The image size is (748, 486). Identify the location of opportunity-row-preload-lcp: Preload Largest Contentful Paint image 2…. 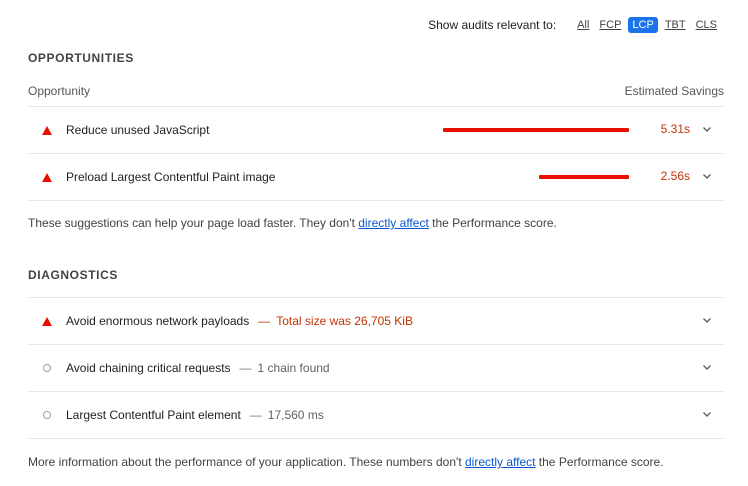
(376, 177).